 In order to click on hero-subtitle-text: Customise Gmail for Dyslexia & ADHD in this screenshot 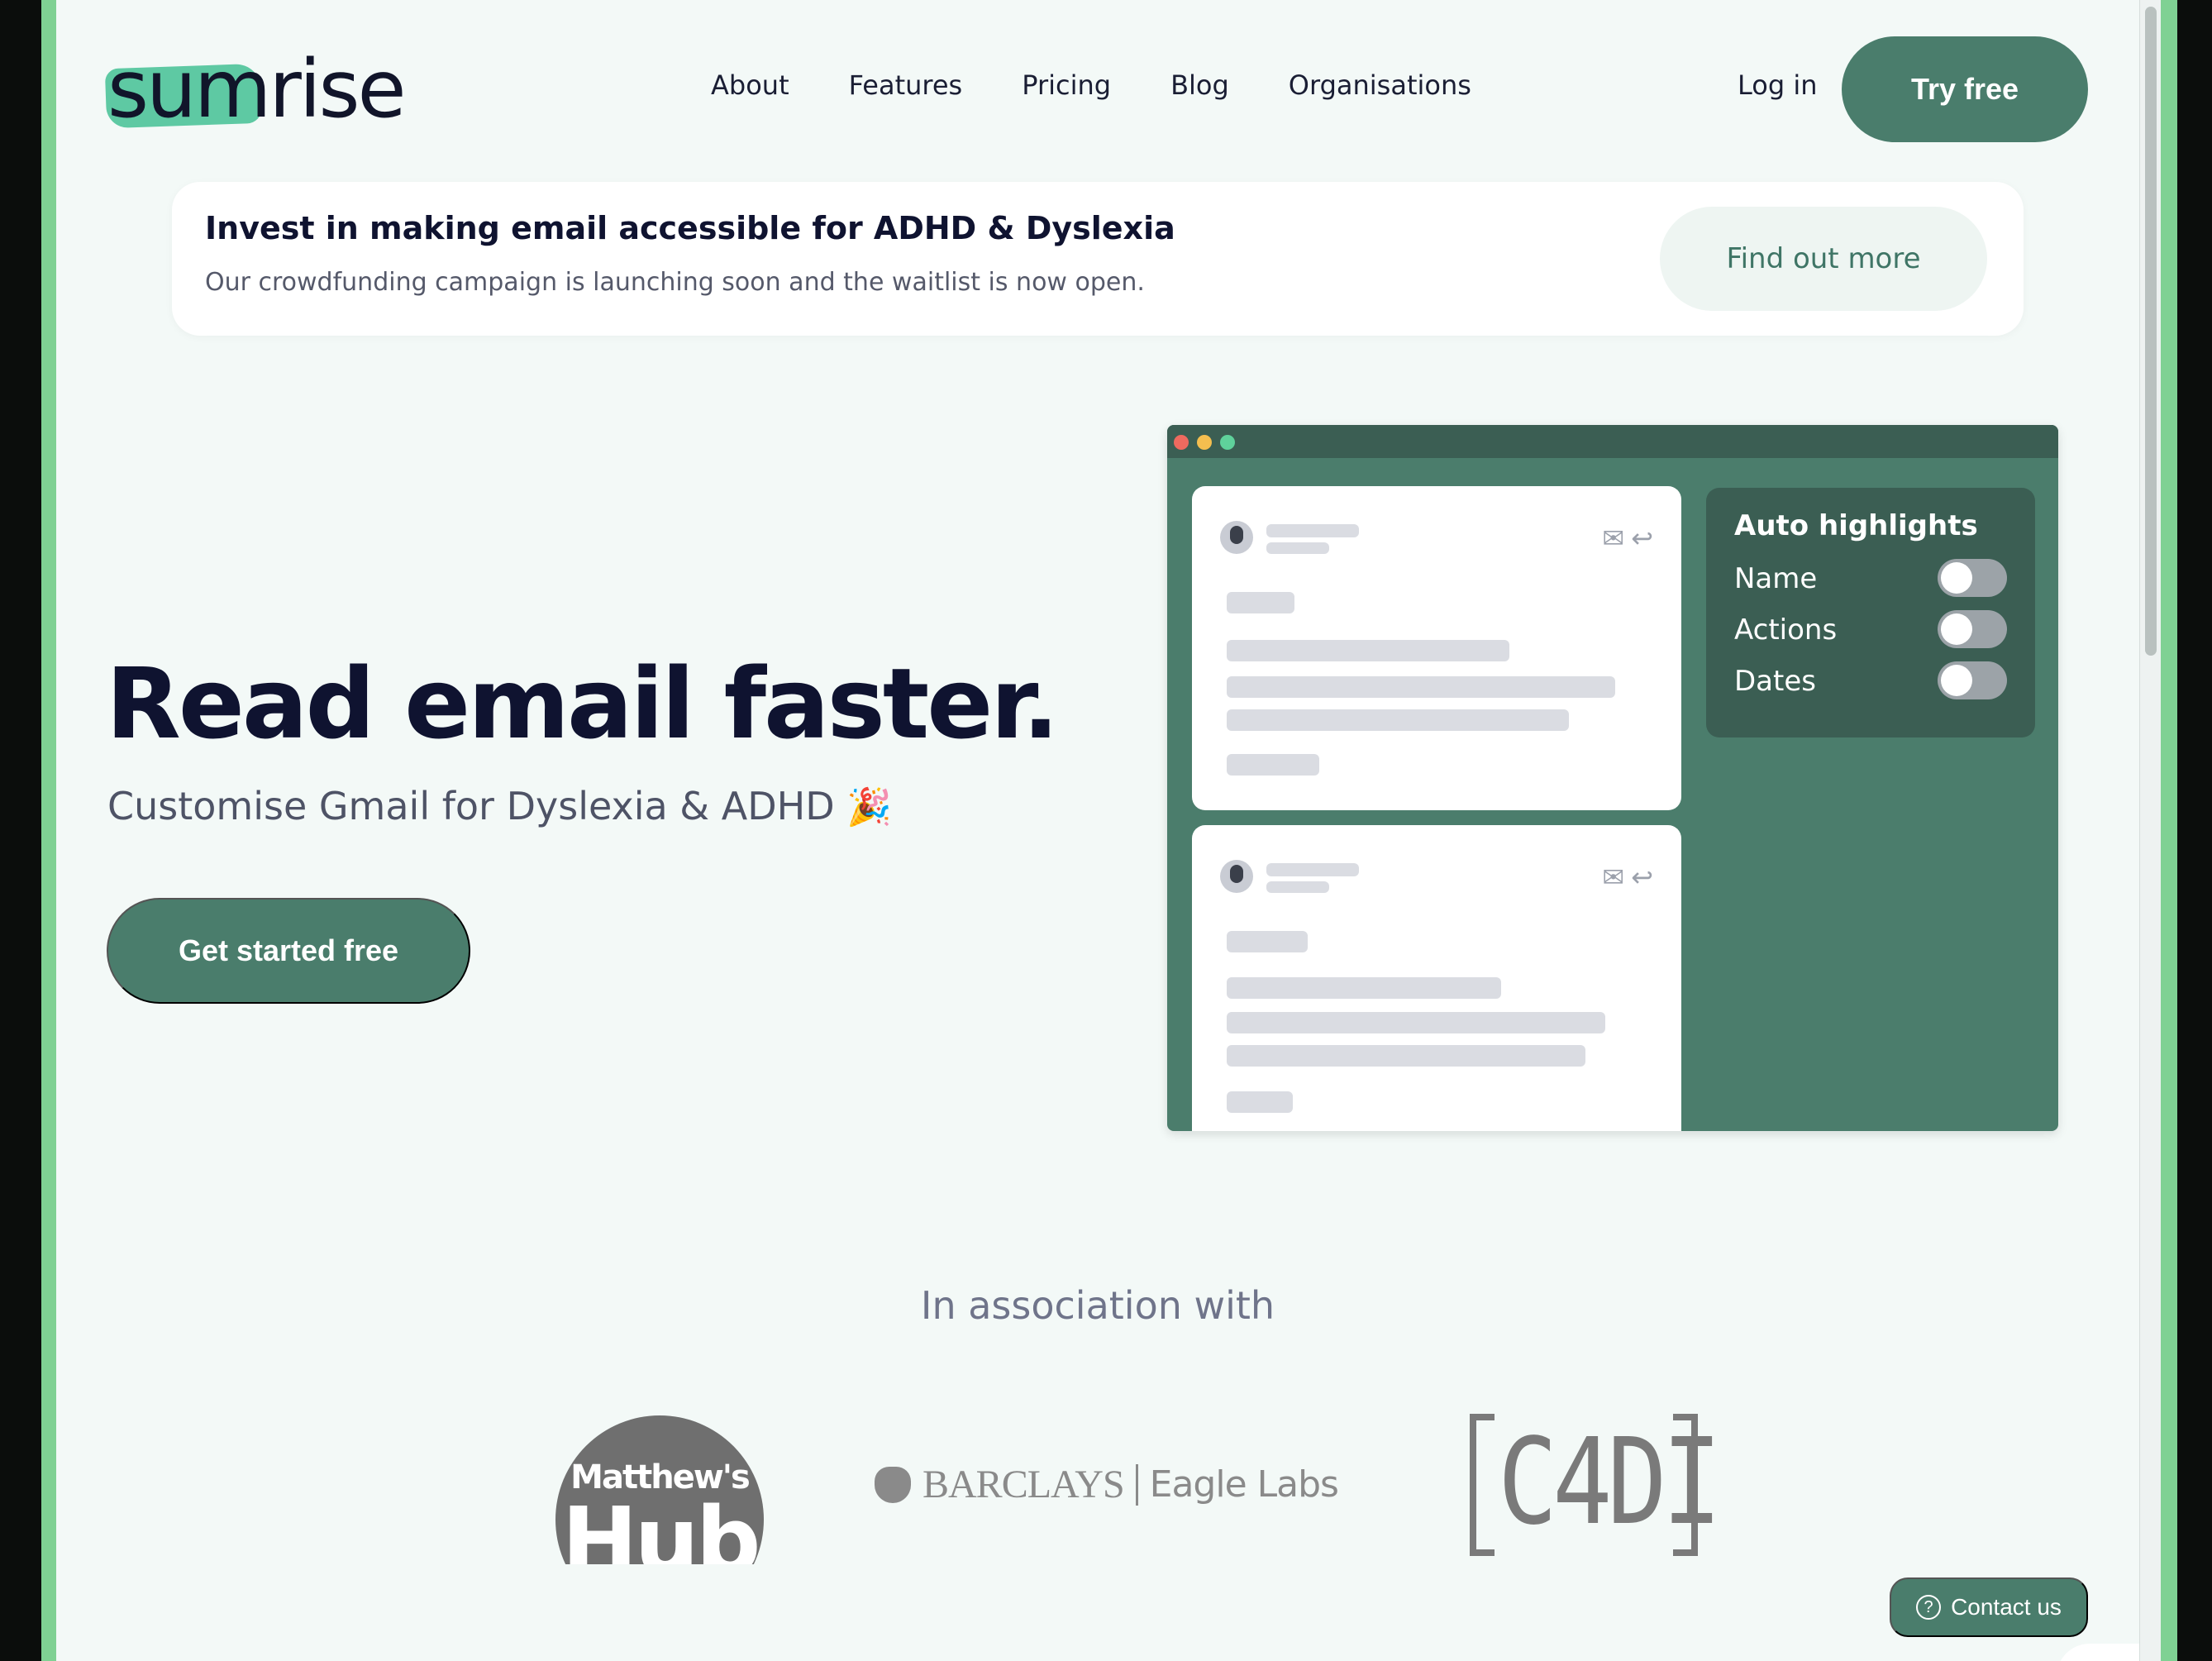, I will do `click(471, 806)`.